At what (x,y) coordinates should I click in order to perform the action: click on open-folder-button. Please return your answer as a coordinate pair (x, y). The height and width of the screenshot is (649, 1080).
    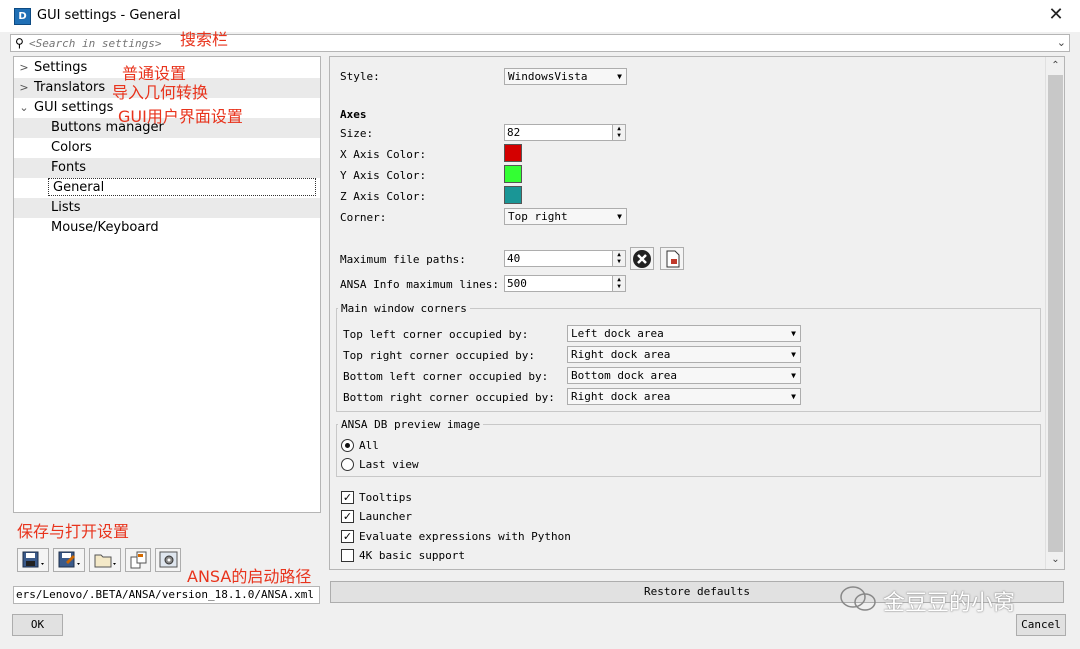
    Looking at the image, I should click on (105, 560).